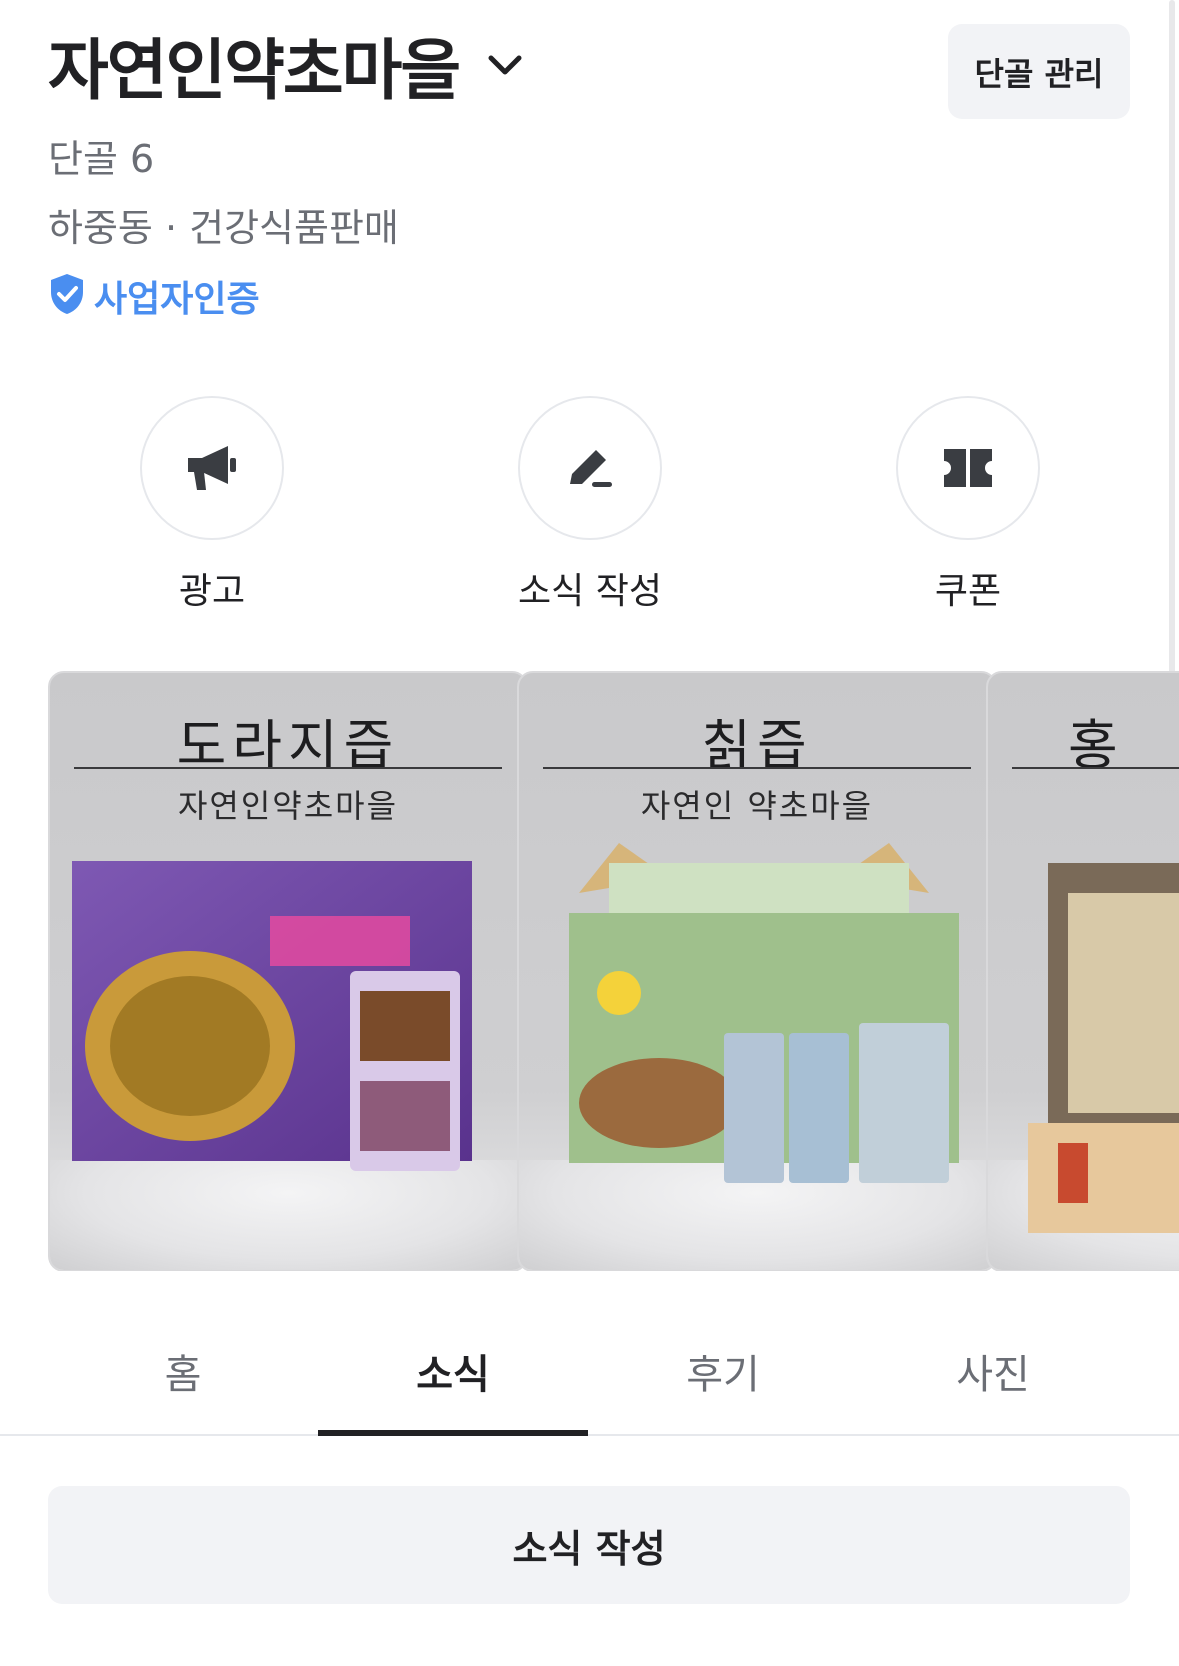 This screenshot has width=1179, height=1666. I want to click on active-tab-indicator, so click(453, 1433).